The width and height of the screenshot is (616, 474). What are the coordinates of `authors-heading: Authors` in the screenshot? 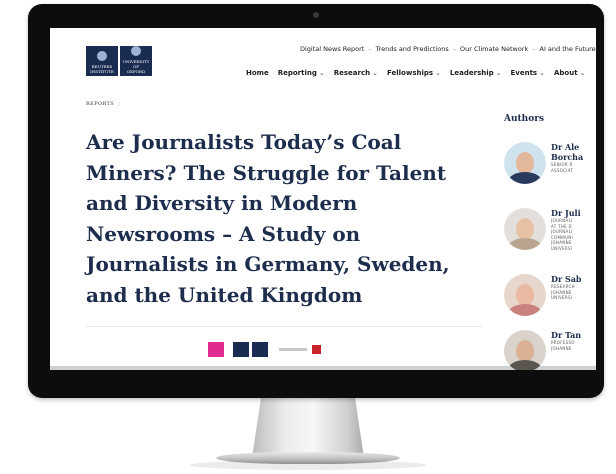 It's located at (524, 119).